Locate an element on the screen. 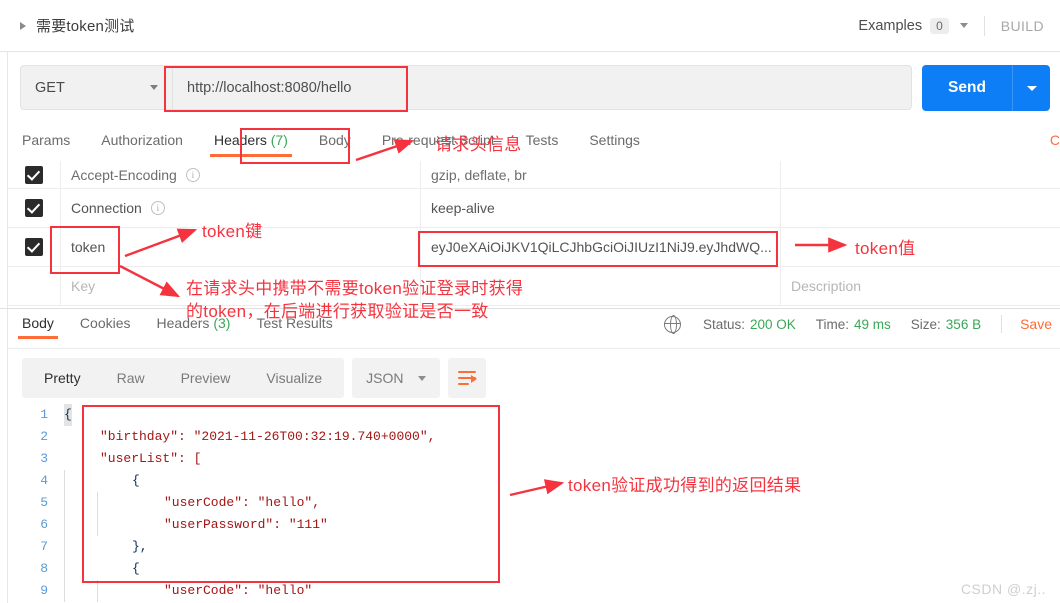 The image size is (1060, 603). line-number: 3 is located at coordinates (44, 458).